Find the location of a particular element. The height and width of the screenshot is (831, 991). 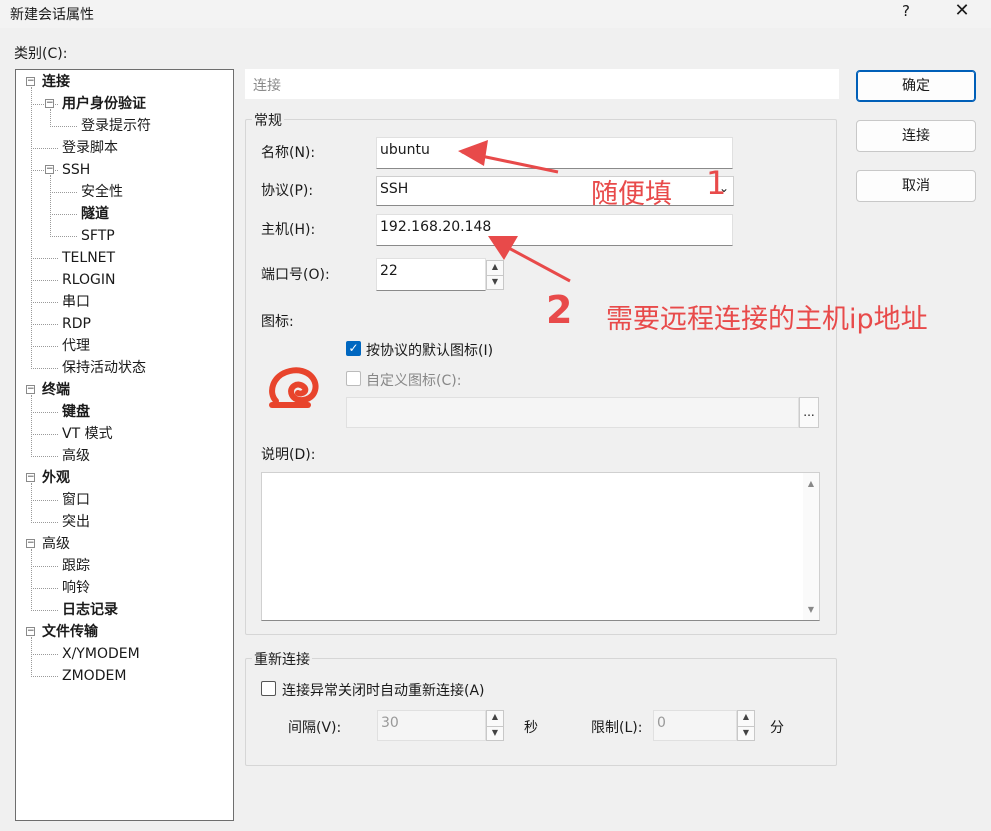

help-button: ? is located at coordinates (906, 13).